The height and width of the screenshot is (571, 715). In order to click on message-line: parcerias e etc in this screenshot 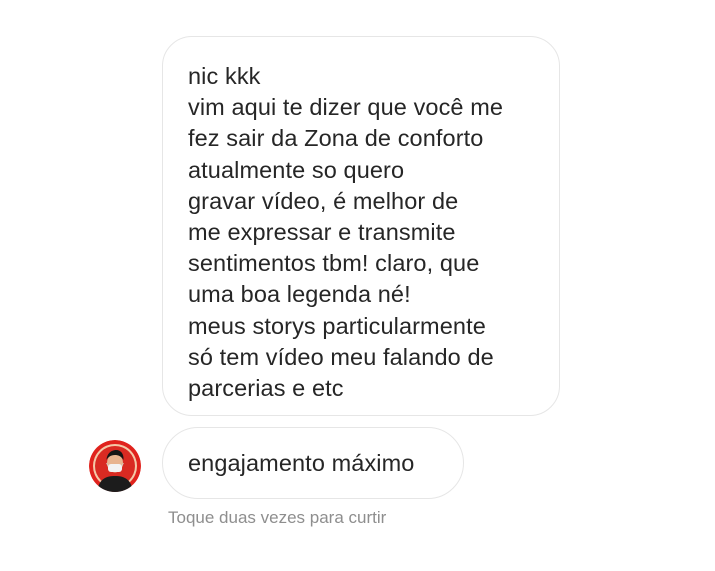, I will do `click(266, 388)`.